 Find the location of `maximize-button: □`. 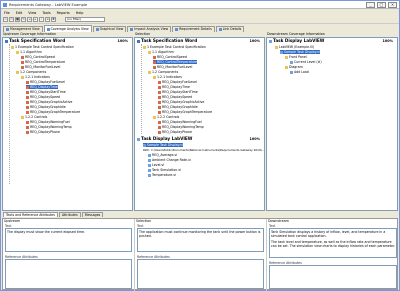

maximize-button: □ is located at coordinates (381, 5).